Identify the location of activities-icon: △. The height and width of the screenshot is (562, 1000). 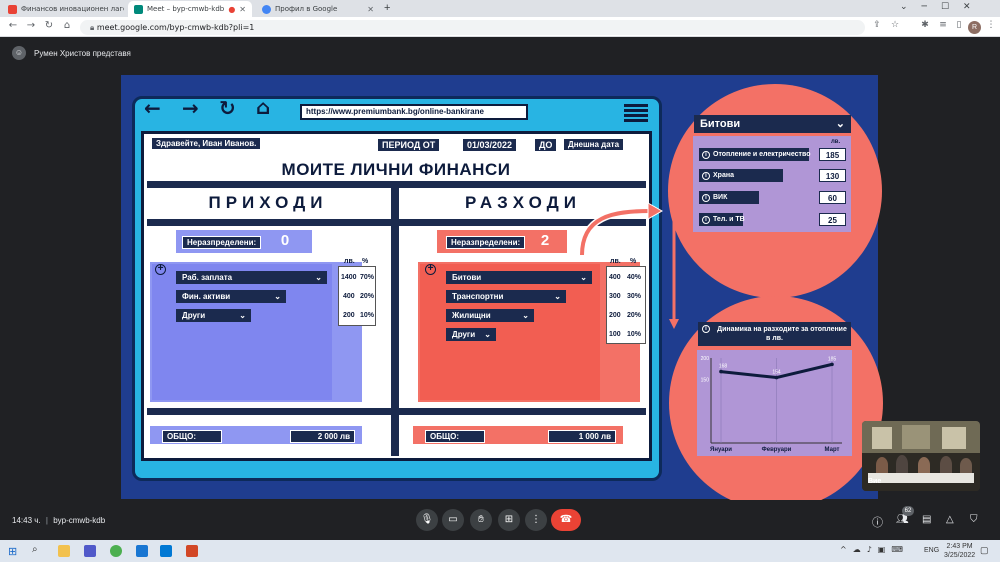
(950, 519).